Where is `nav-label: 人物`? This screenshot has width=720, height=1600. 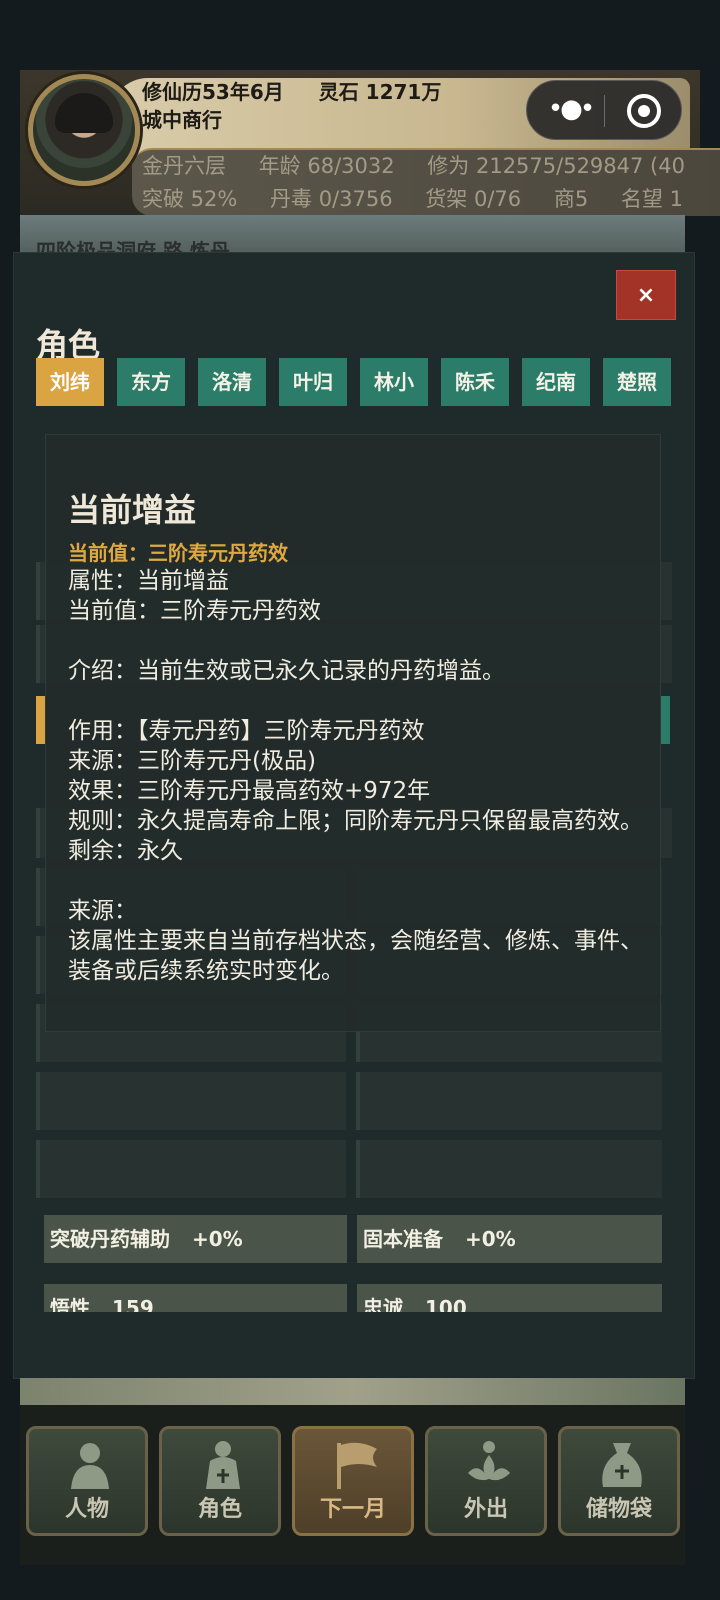 nav-label: 人物 is located at coordinates (86, 1509).